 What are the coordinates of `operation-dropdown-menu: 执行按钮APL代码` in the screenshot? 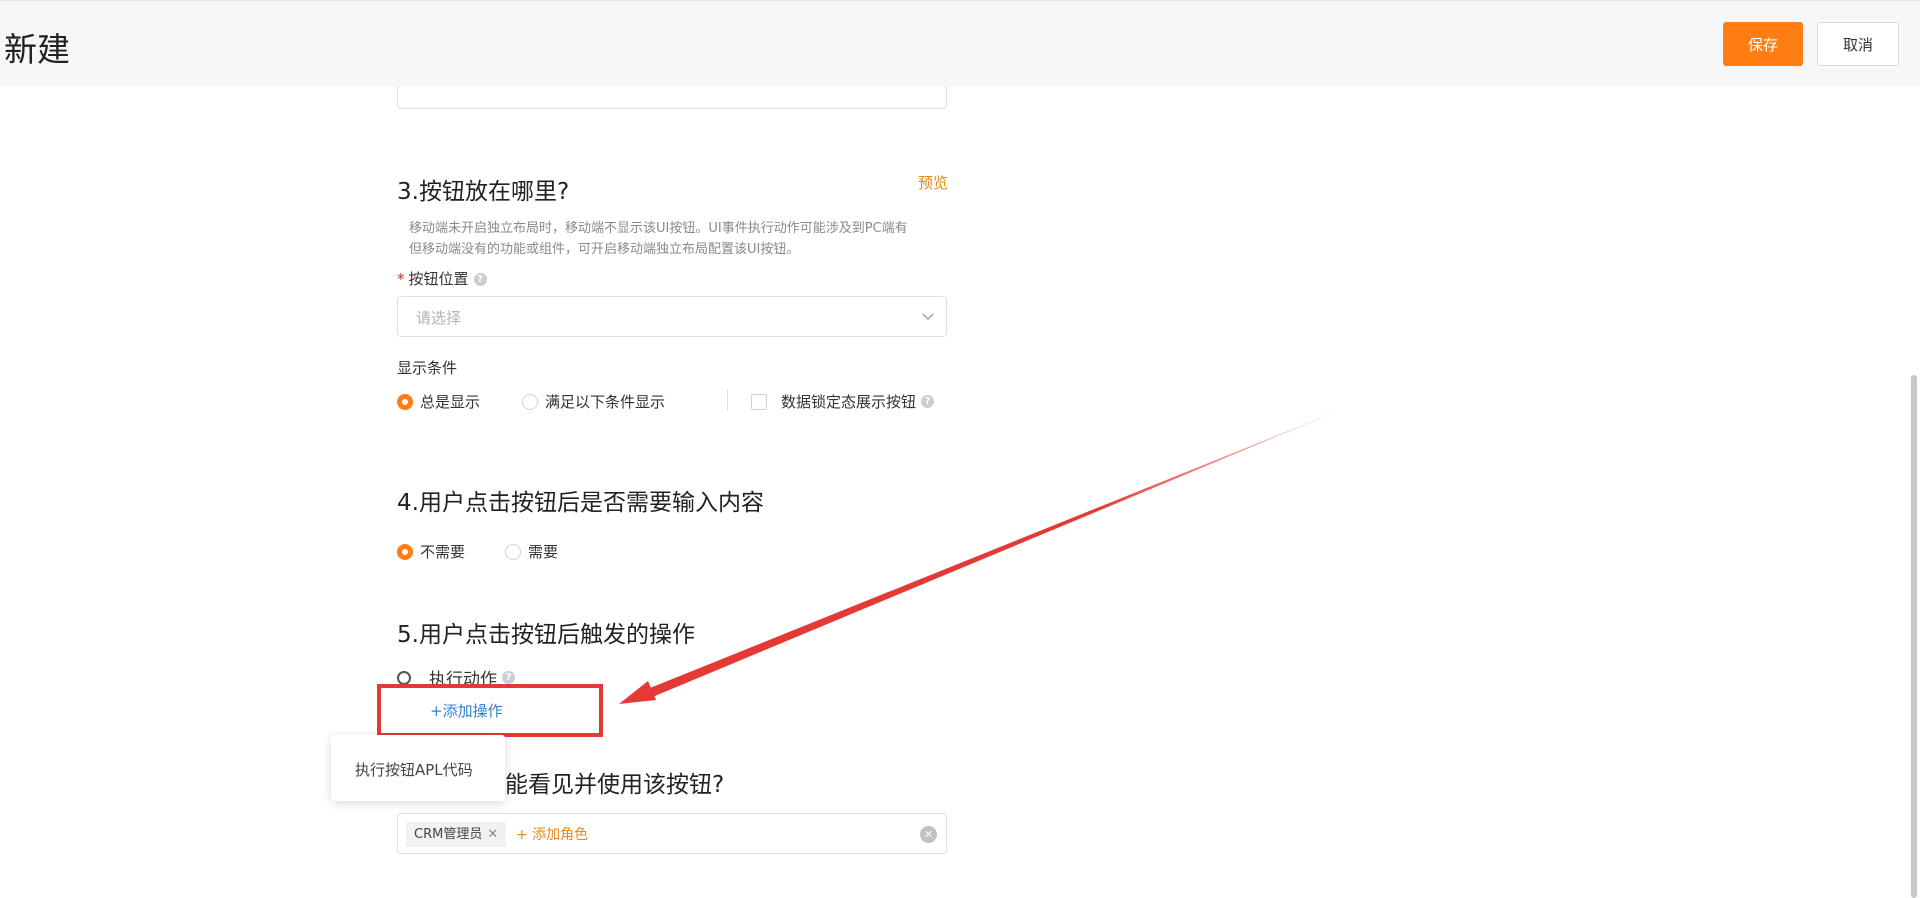 It's located at (418, 768).